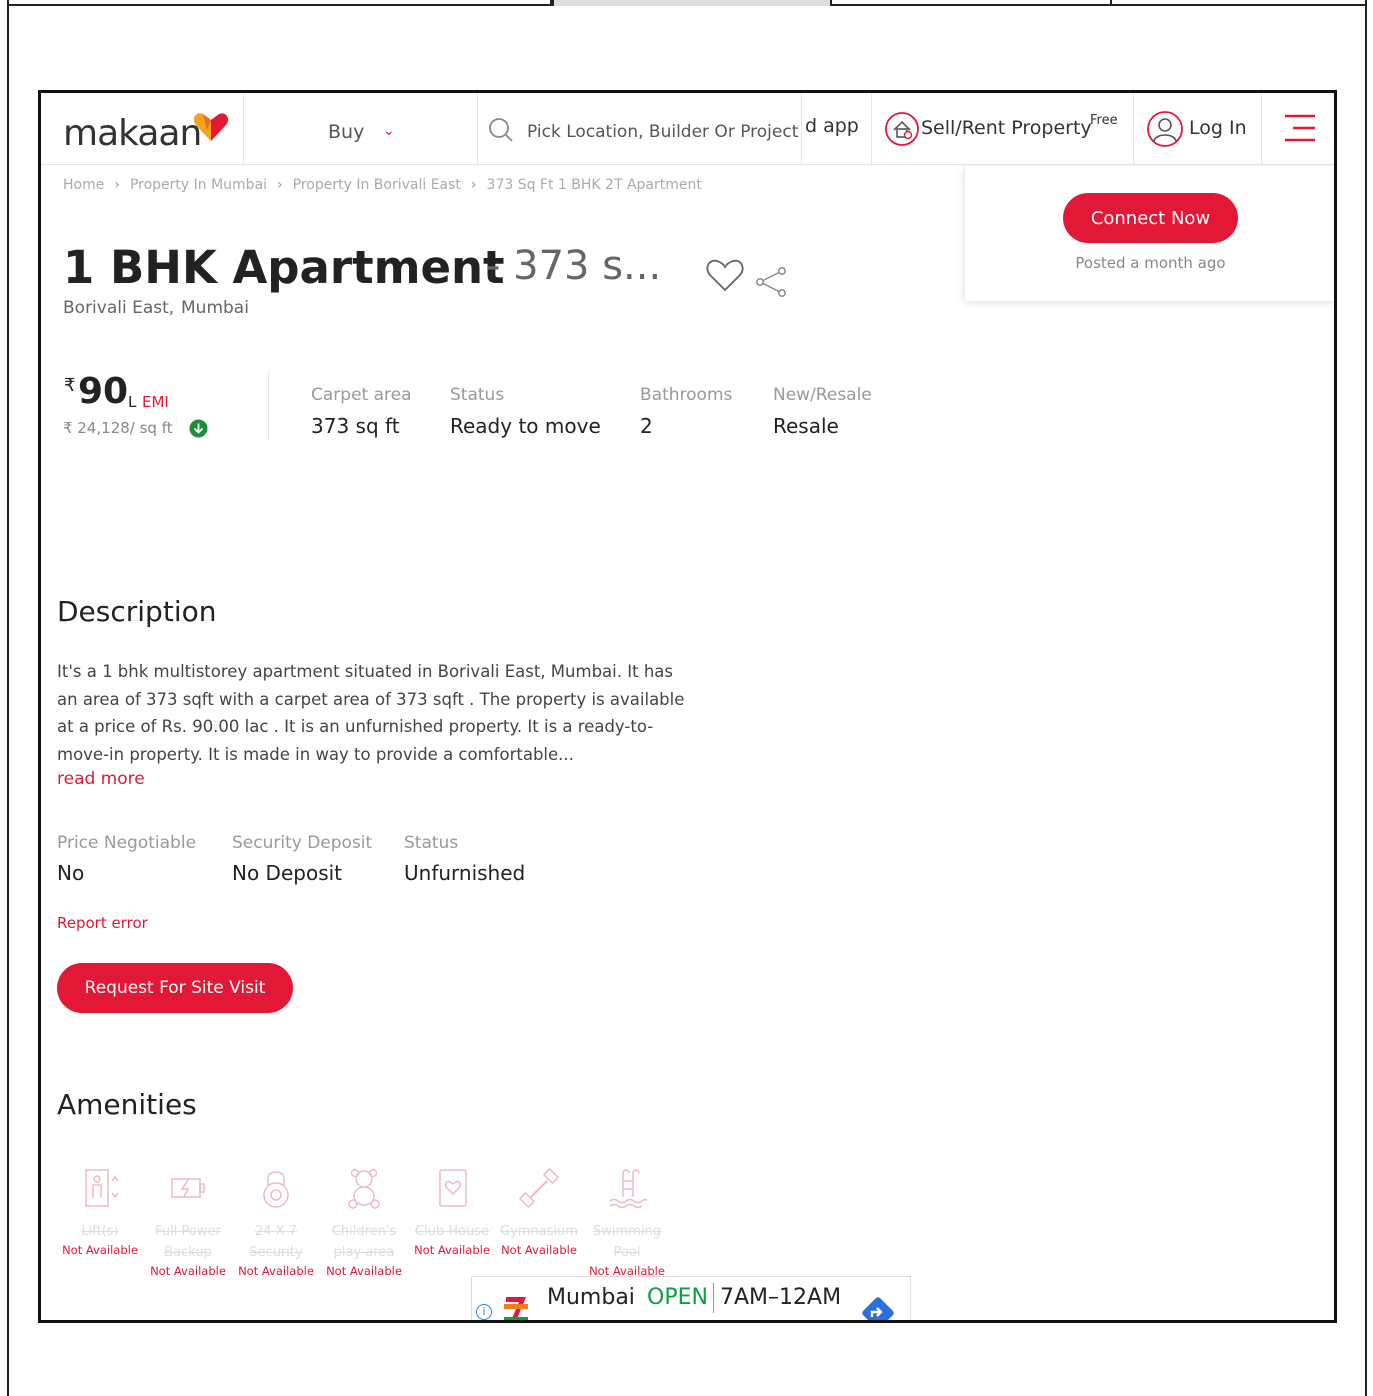  Describe the element at coordinates (822, 411) in the screenshot. I see `spec-new-resale: New/Resale Resale` at that location.